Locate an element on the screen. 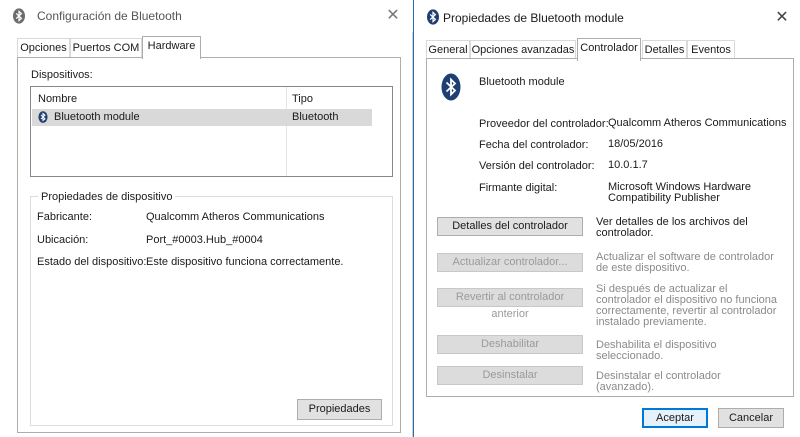  tab-hardware: Hardware is located at coordinates (171, 47).